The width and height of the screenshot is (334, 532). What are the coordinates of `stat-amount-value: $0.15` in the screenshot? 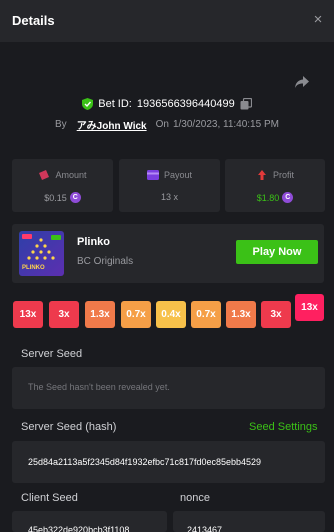 It's located at (55, 197).